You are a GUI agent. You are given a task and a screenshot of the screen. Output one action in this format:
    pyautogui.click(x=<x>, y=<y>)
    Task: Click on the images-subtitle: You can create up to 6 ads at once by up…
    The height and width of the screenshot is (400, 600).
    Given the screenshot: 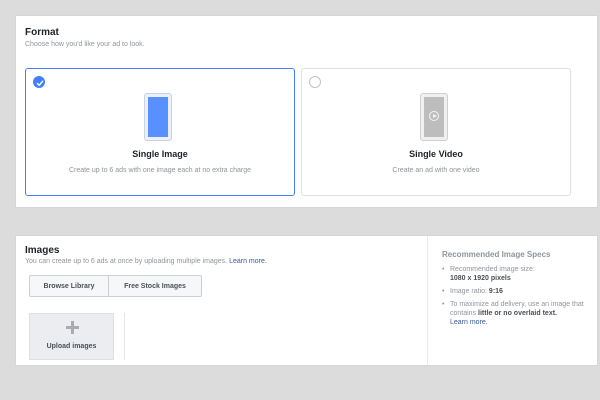 What is the action you would take?
    pyautogui.click(x=146, y=261)
    